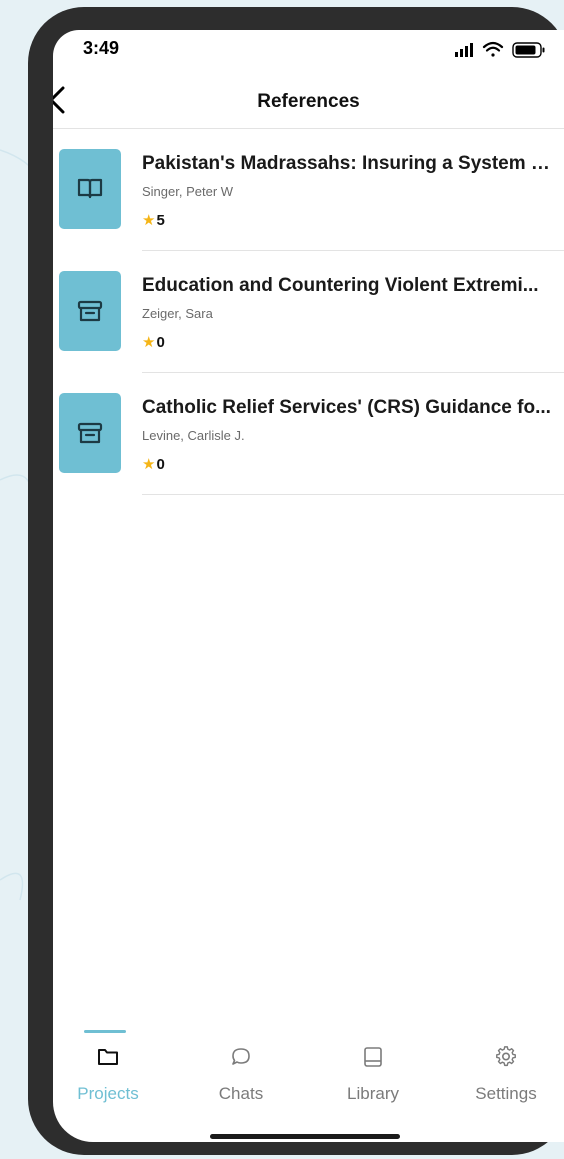 Image resolution: width=564 pixels, height=1159 pixels. What do you see at coordinates (108, 1093) in the screenshot?
I see `tab-label: Projects` at bounding box center [108, 1093].